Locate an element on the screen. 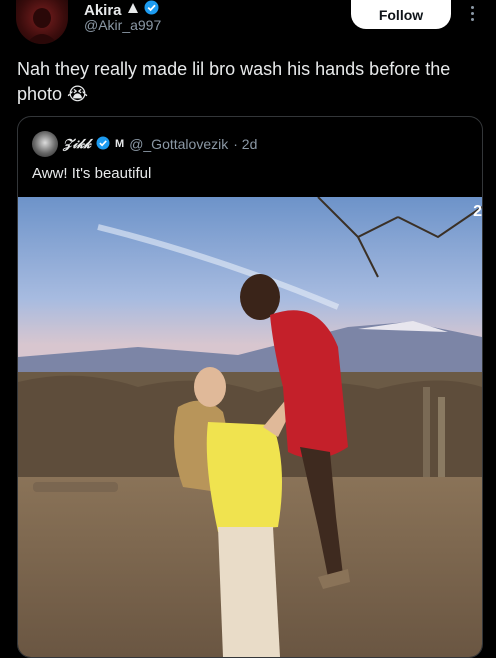 The width and height of the screenshot is (496, 658). photo-count: 2 is located at coordinates (477, 211).